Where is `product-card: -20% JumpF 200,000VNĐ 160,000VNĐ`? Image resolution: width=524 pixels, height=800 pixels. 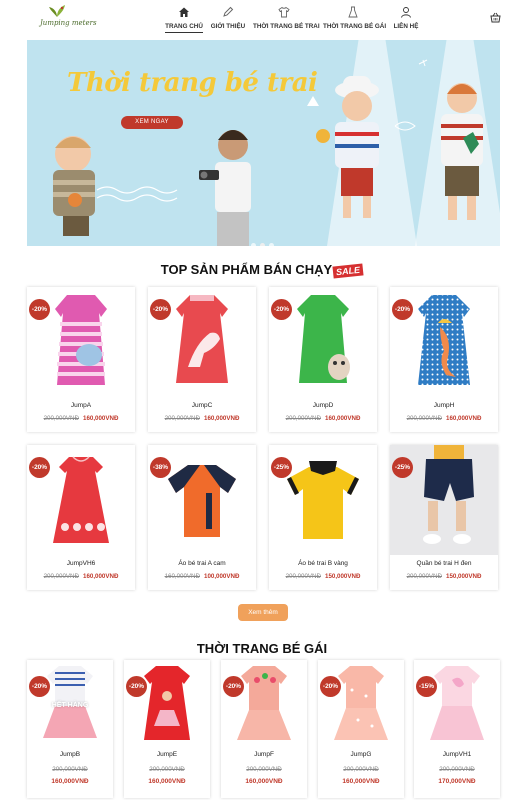 product-card: -20% JumpF 200,000VNĐ 160,000VNĐ is located at coordinates (264, 729).